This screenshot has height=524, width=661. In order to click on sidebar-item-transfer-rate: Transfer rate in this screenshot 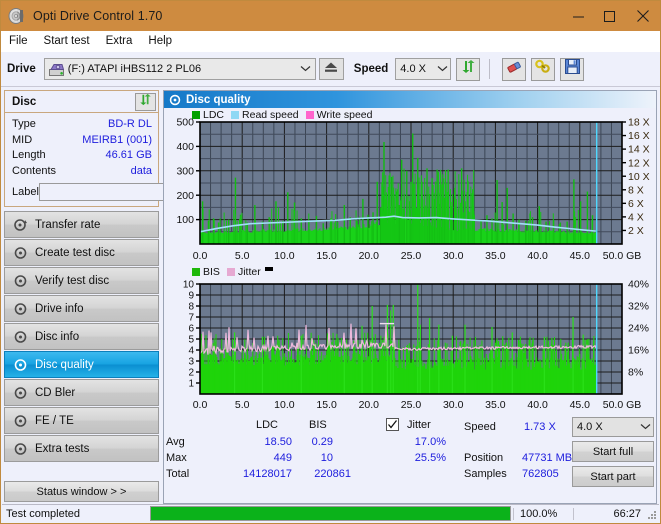, I will do `click(81, 224)`.